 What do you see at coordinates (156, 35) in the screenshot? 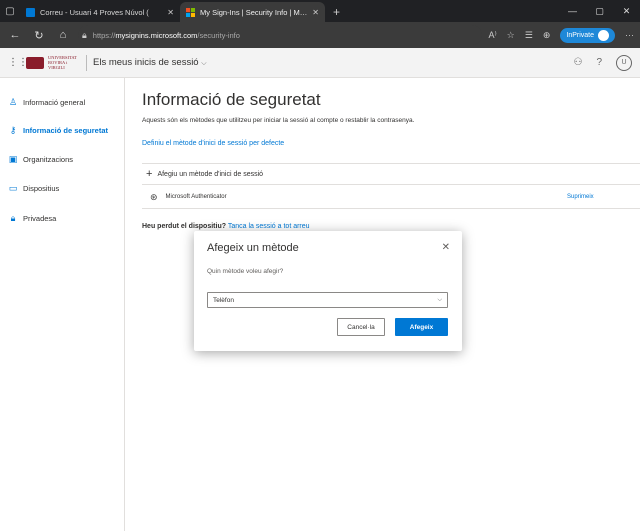
I see `url-host: mysignins.microsoft.com` at bounding box center [156, 35].